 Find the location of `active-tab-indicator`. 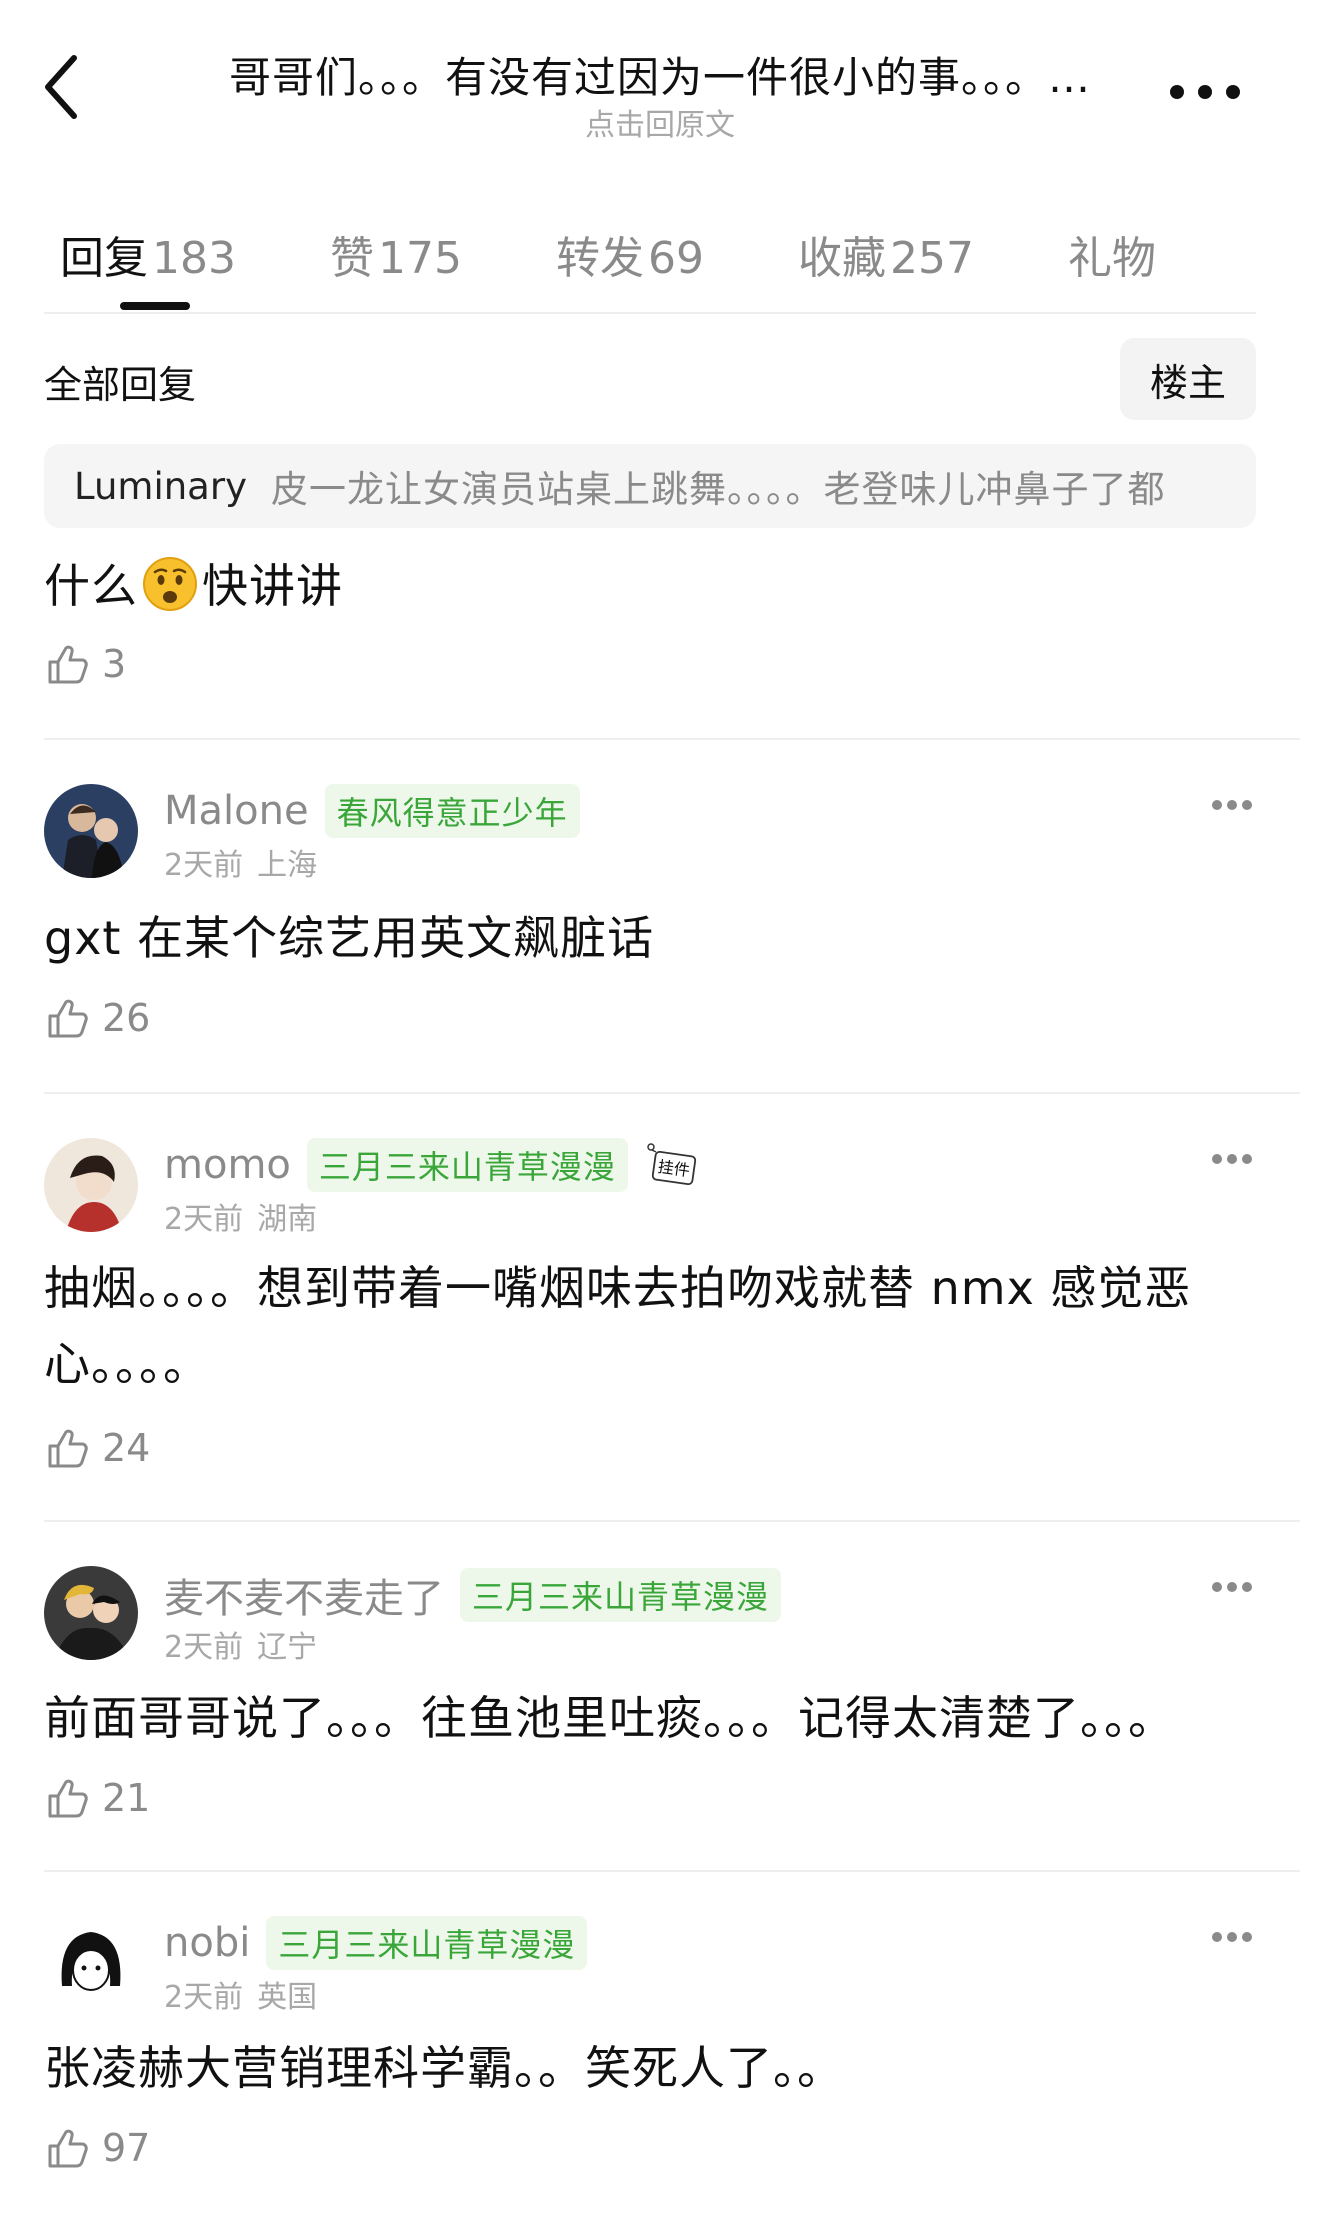

active-tab-indicator is located at coordinates (155, 306).